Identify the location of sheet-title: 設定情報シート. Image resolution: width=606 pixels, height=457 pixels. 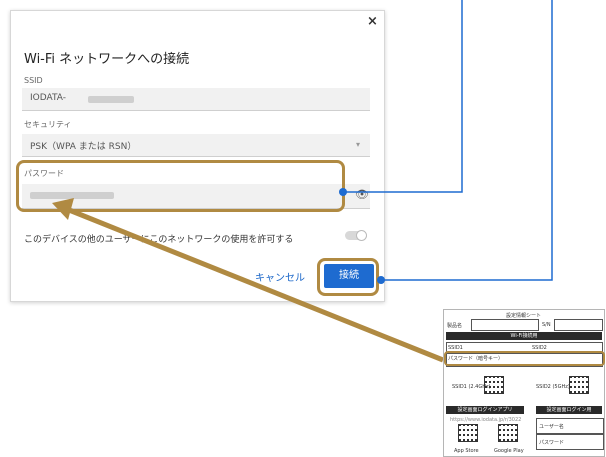
(524, 316).